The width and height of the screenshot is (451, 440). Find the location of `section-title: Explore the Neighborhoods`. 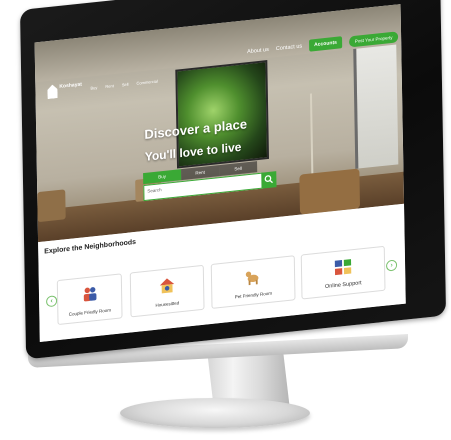

section-title: Explore the Neighborhoods is located at coordinates (90, 247).